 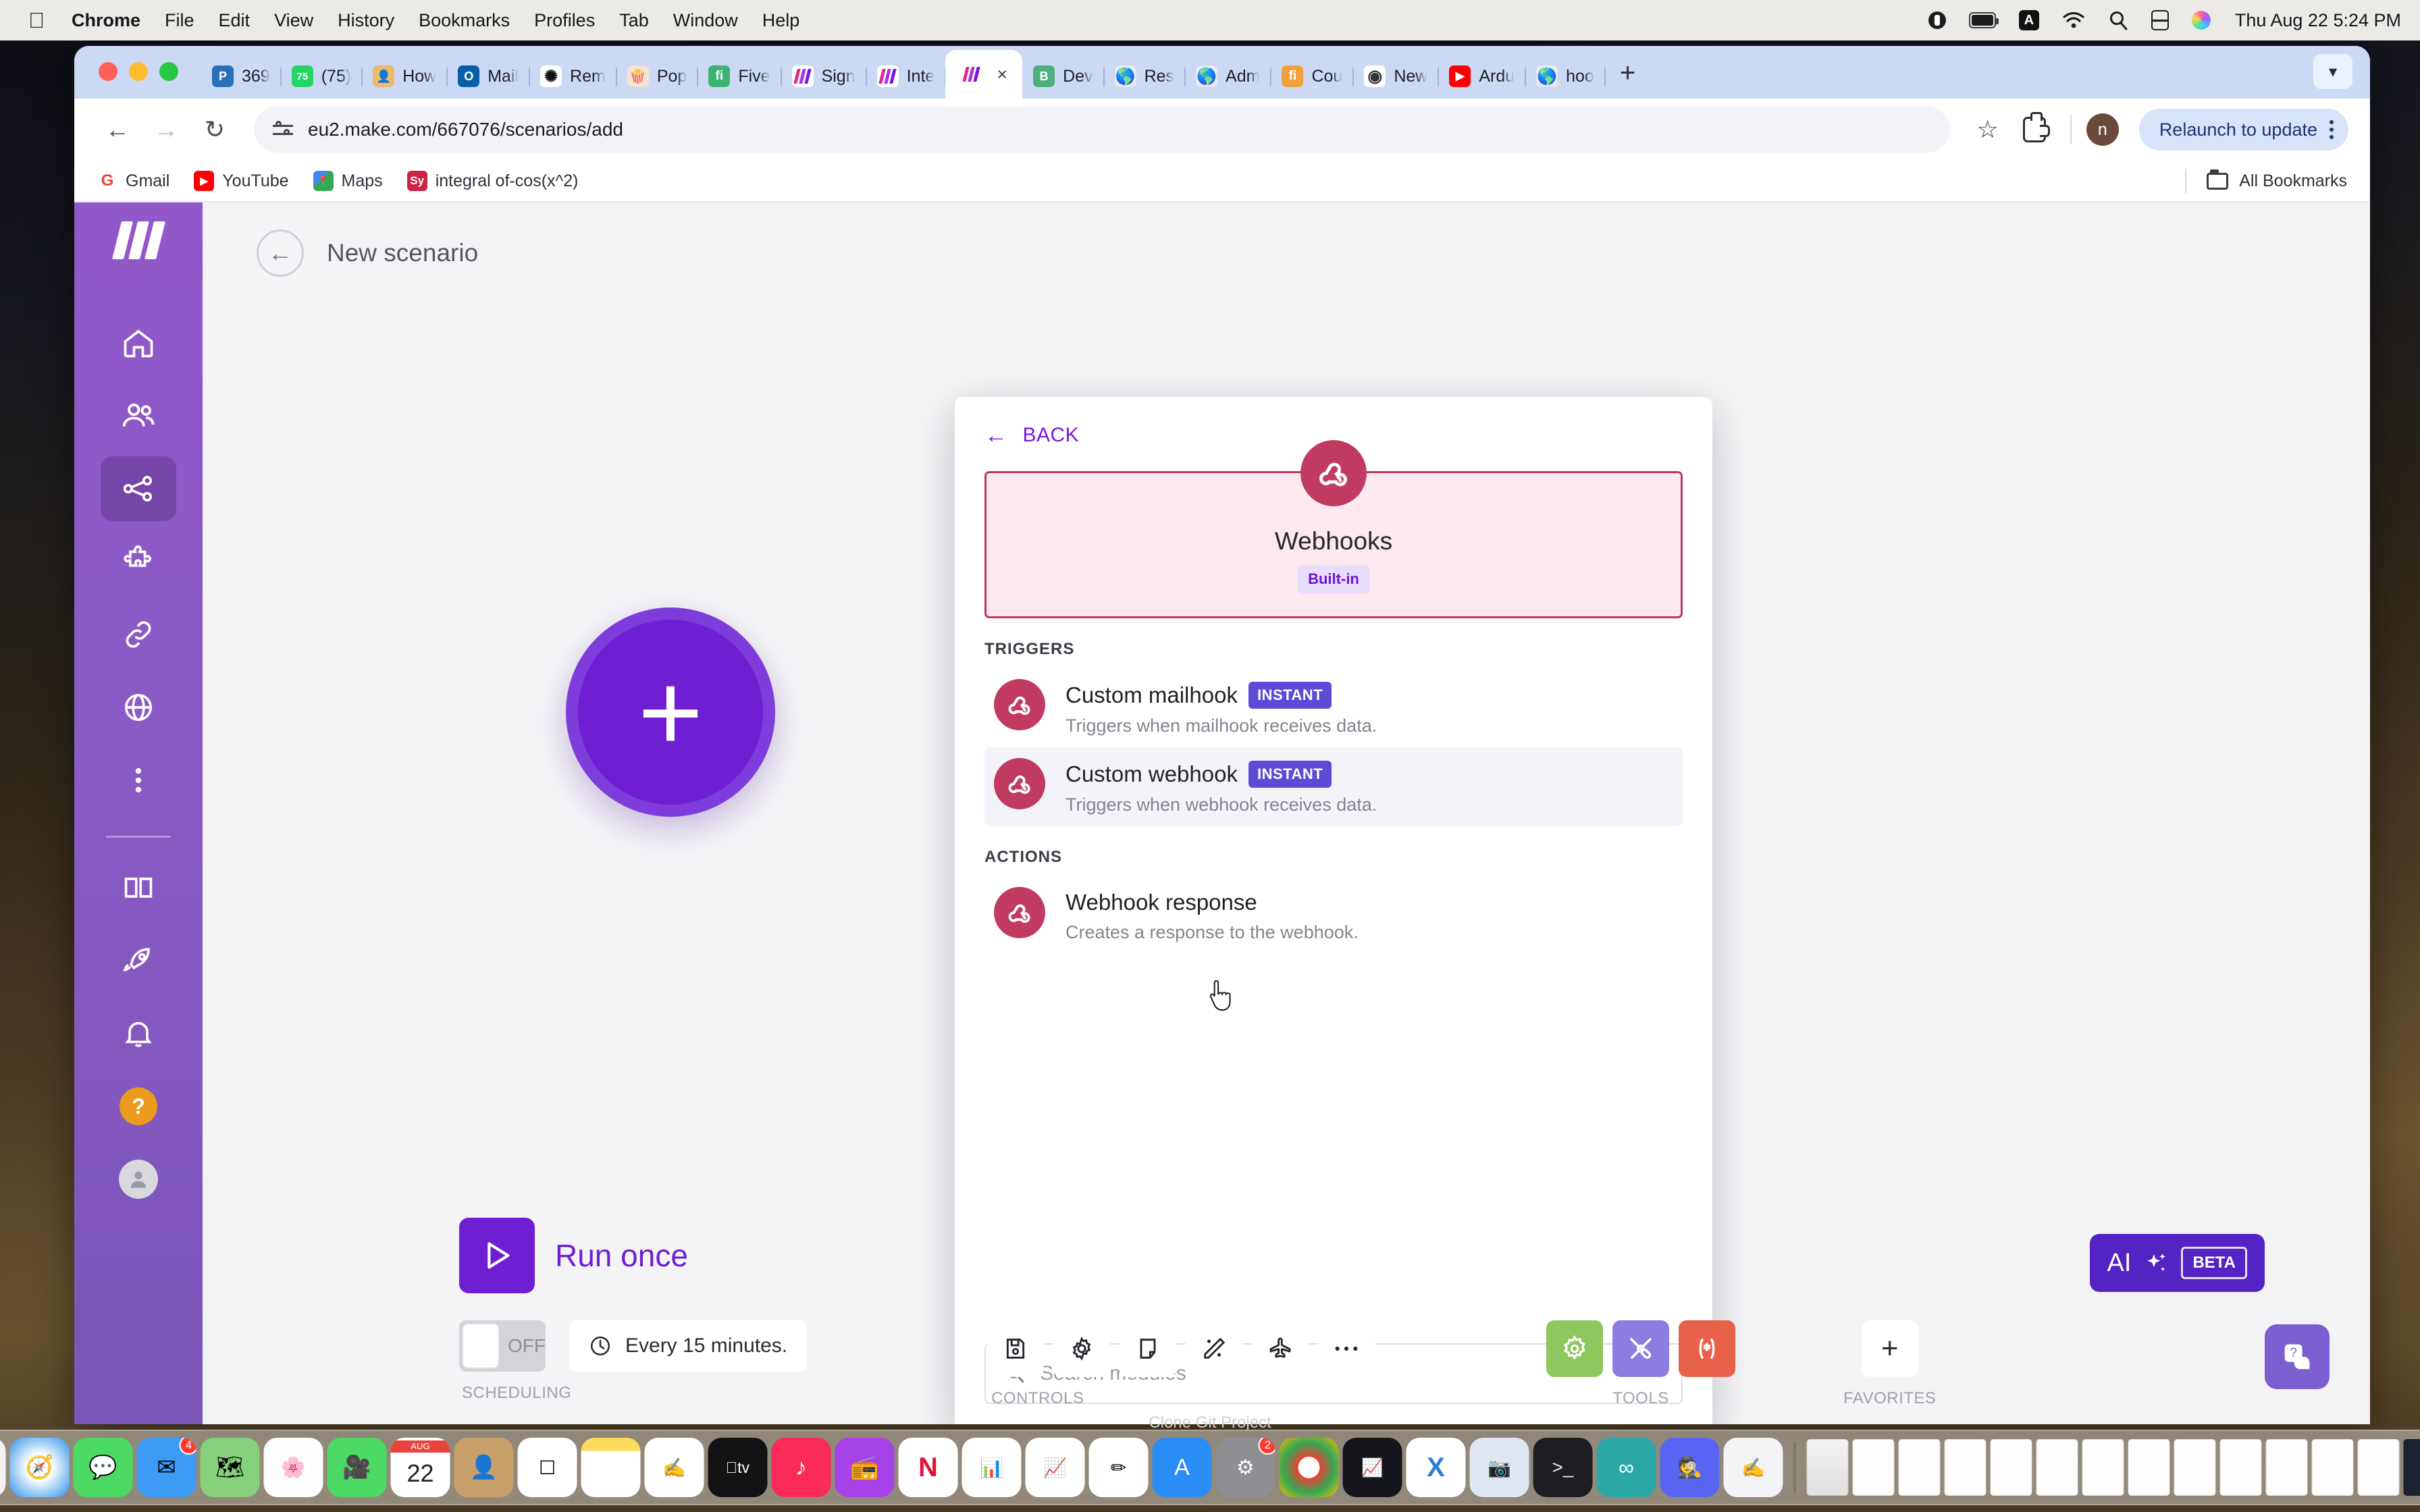 What do you see at coordinates (166, 129) in the screenshot?
I see `forward-button: →` at bounding box center [166, 129].